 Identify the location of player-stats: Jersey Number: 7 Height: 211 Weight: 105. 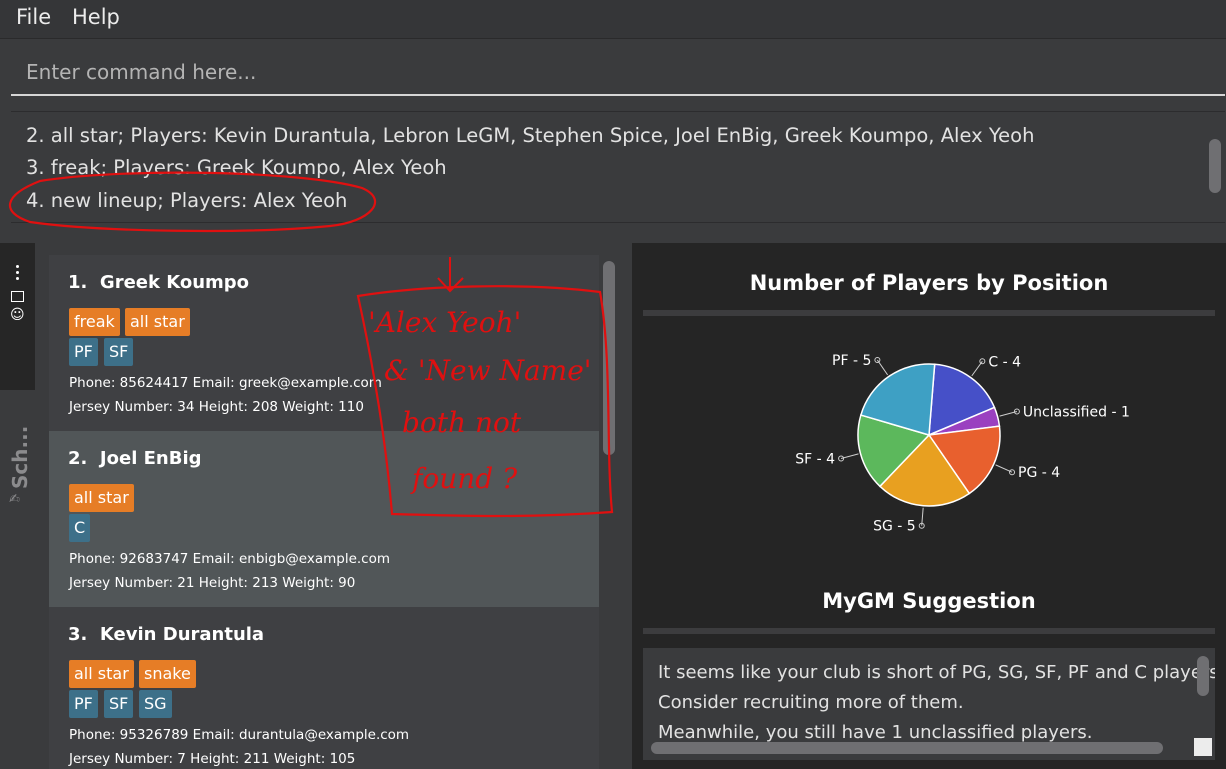
(212, 759).